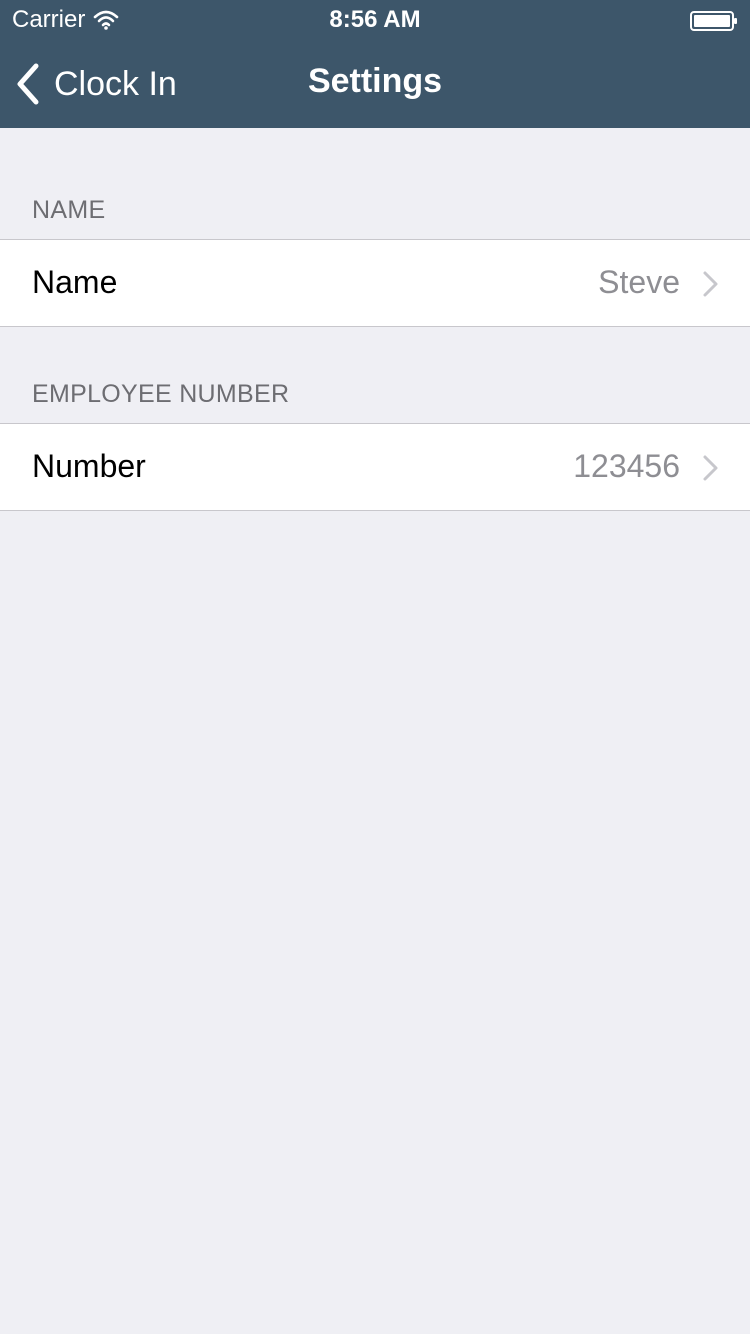 This screenshot has width=750, height=1334. I want to click on top-bar: Carrier 8:56 AM Clock In Settings, so click(375, 64).